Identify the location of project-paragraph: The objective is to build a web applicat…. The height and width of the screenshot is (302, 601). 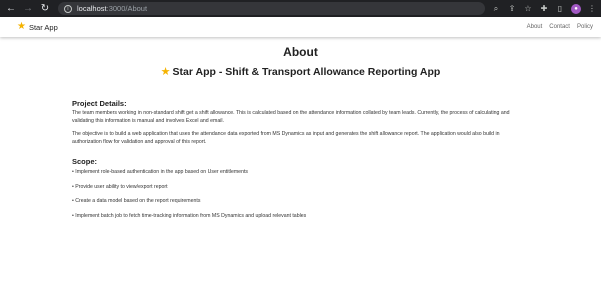
(286, 138).